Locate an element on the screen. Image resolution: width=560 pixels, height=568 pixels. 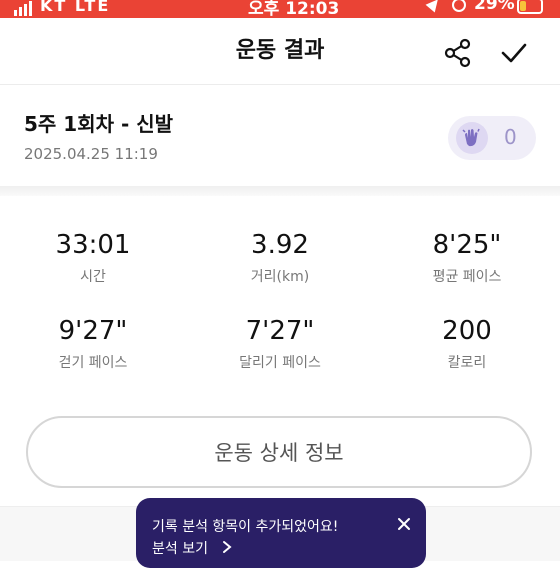
map-preview-strip is located at coordinates (280, 191).